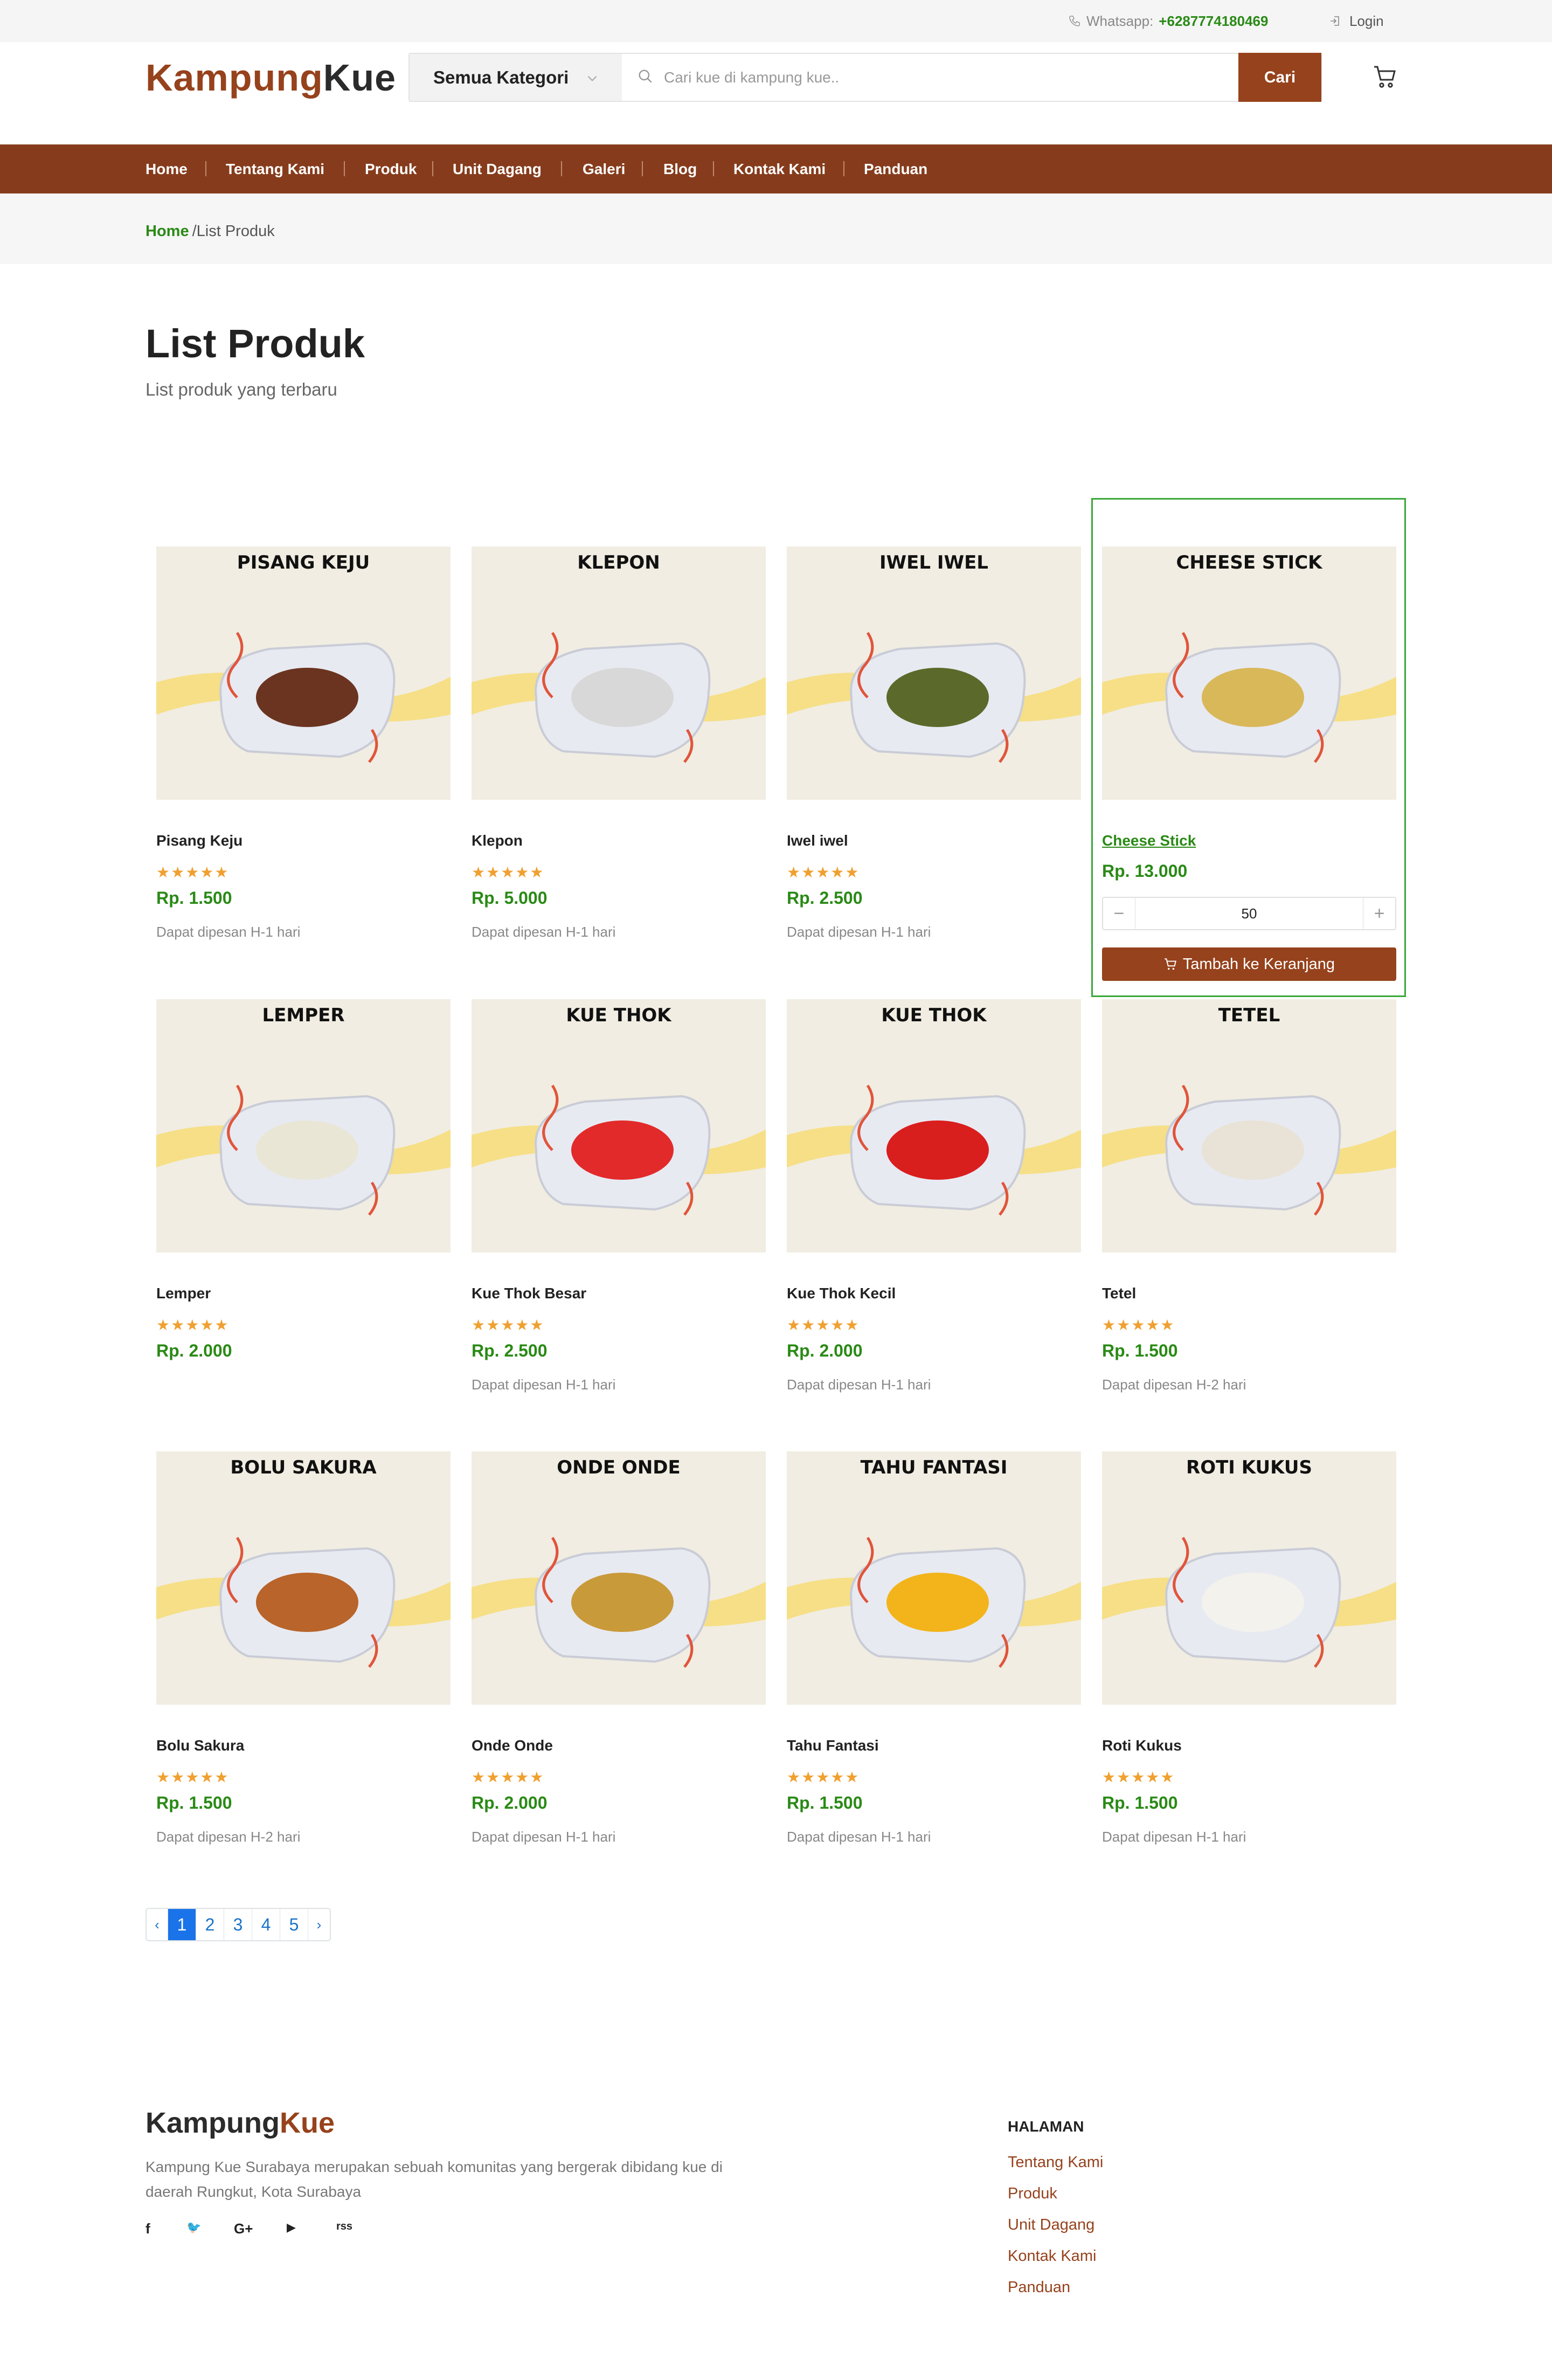  What do you see at coordinates (213, 2123) in the screenshot?
I see `footer-logo-kampung: Kampung` at bounding box center [213, 2123].